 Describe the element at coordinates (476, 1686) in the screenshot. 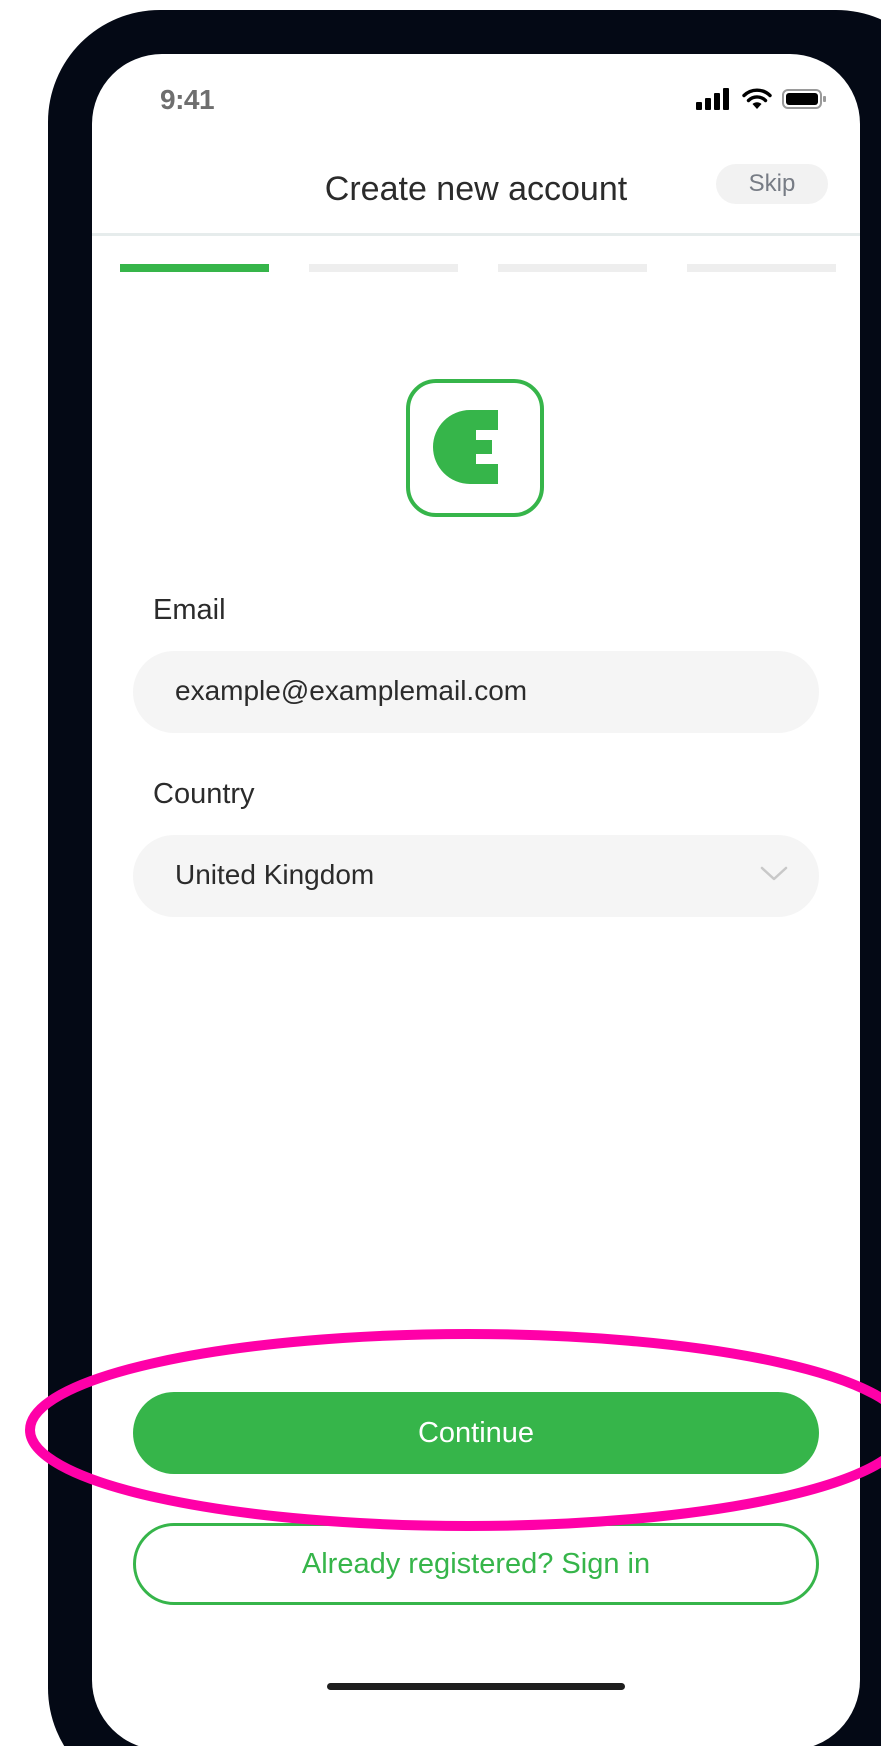

I see `home-indicator` at that location.